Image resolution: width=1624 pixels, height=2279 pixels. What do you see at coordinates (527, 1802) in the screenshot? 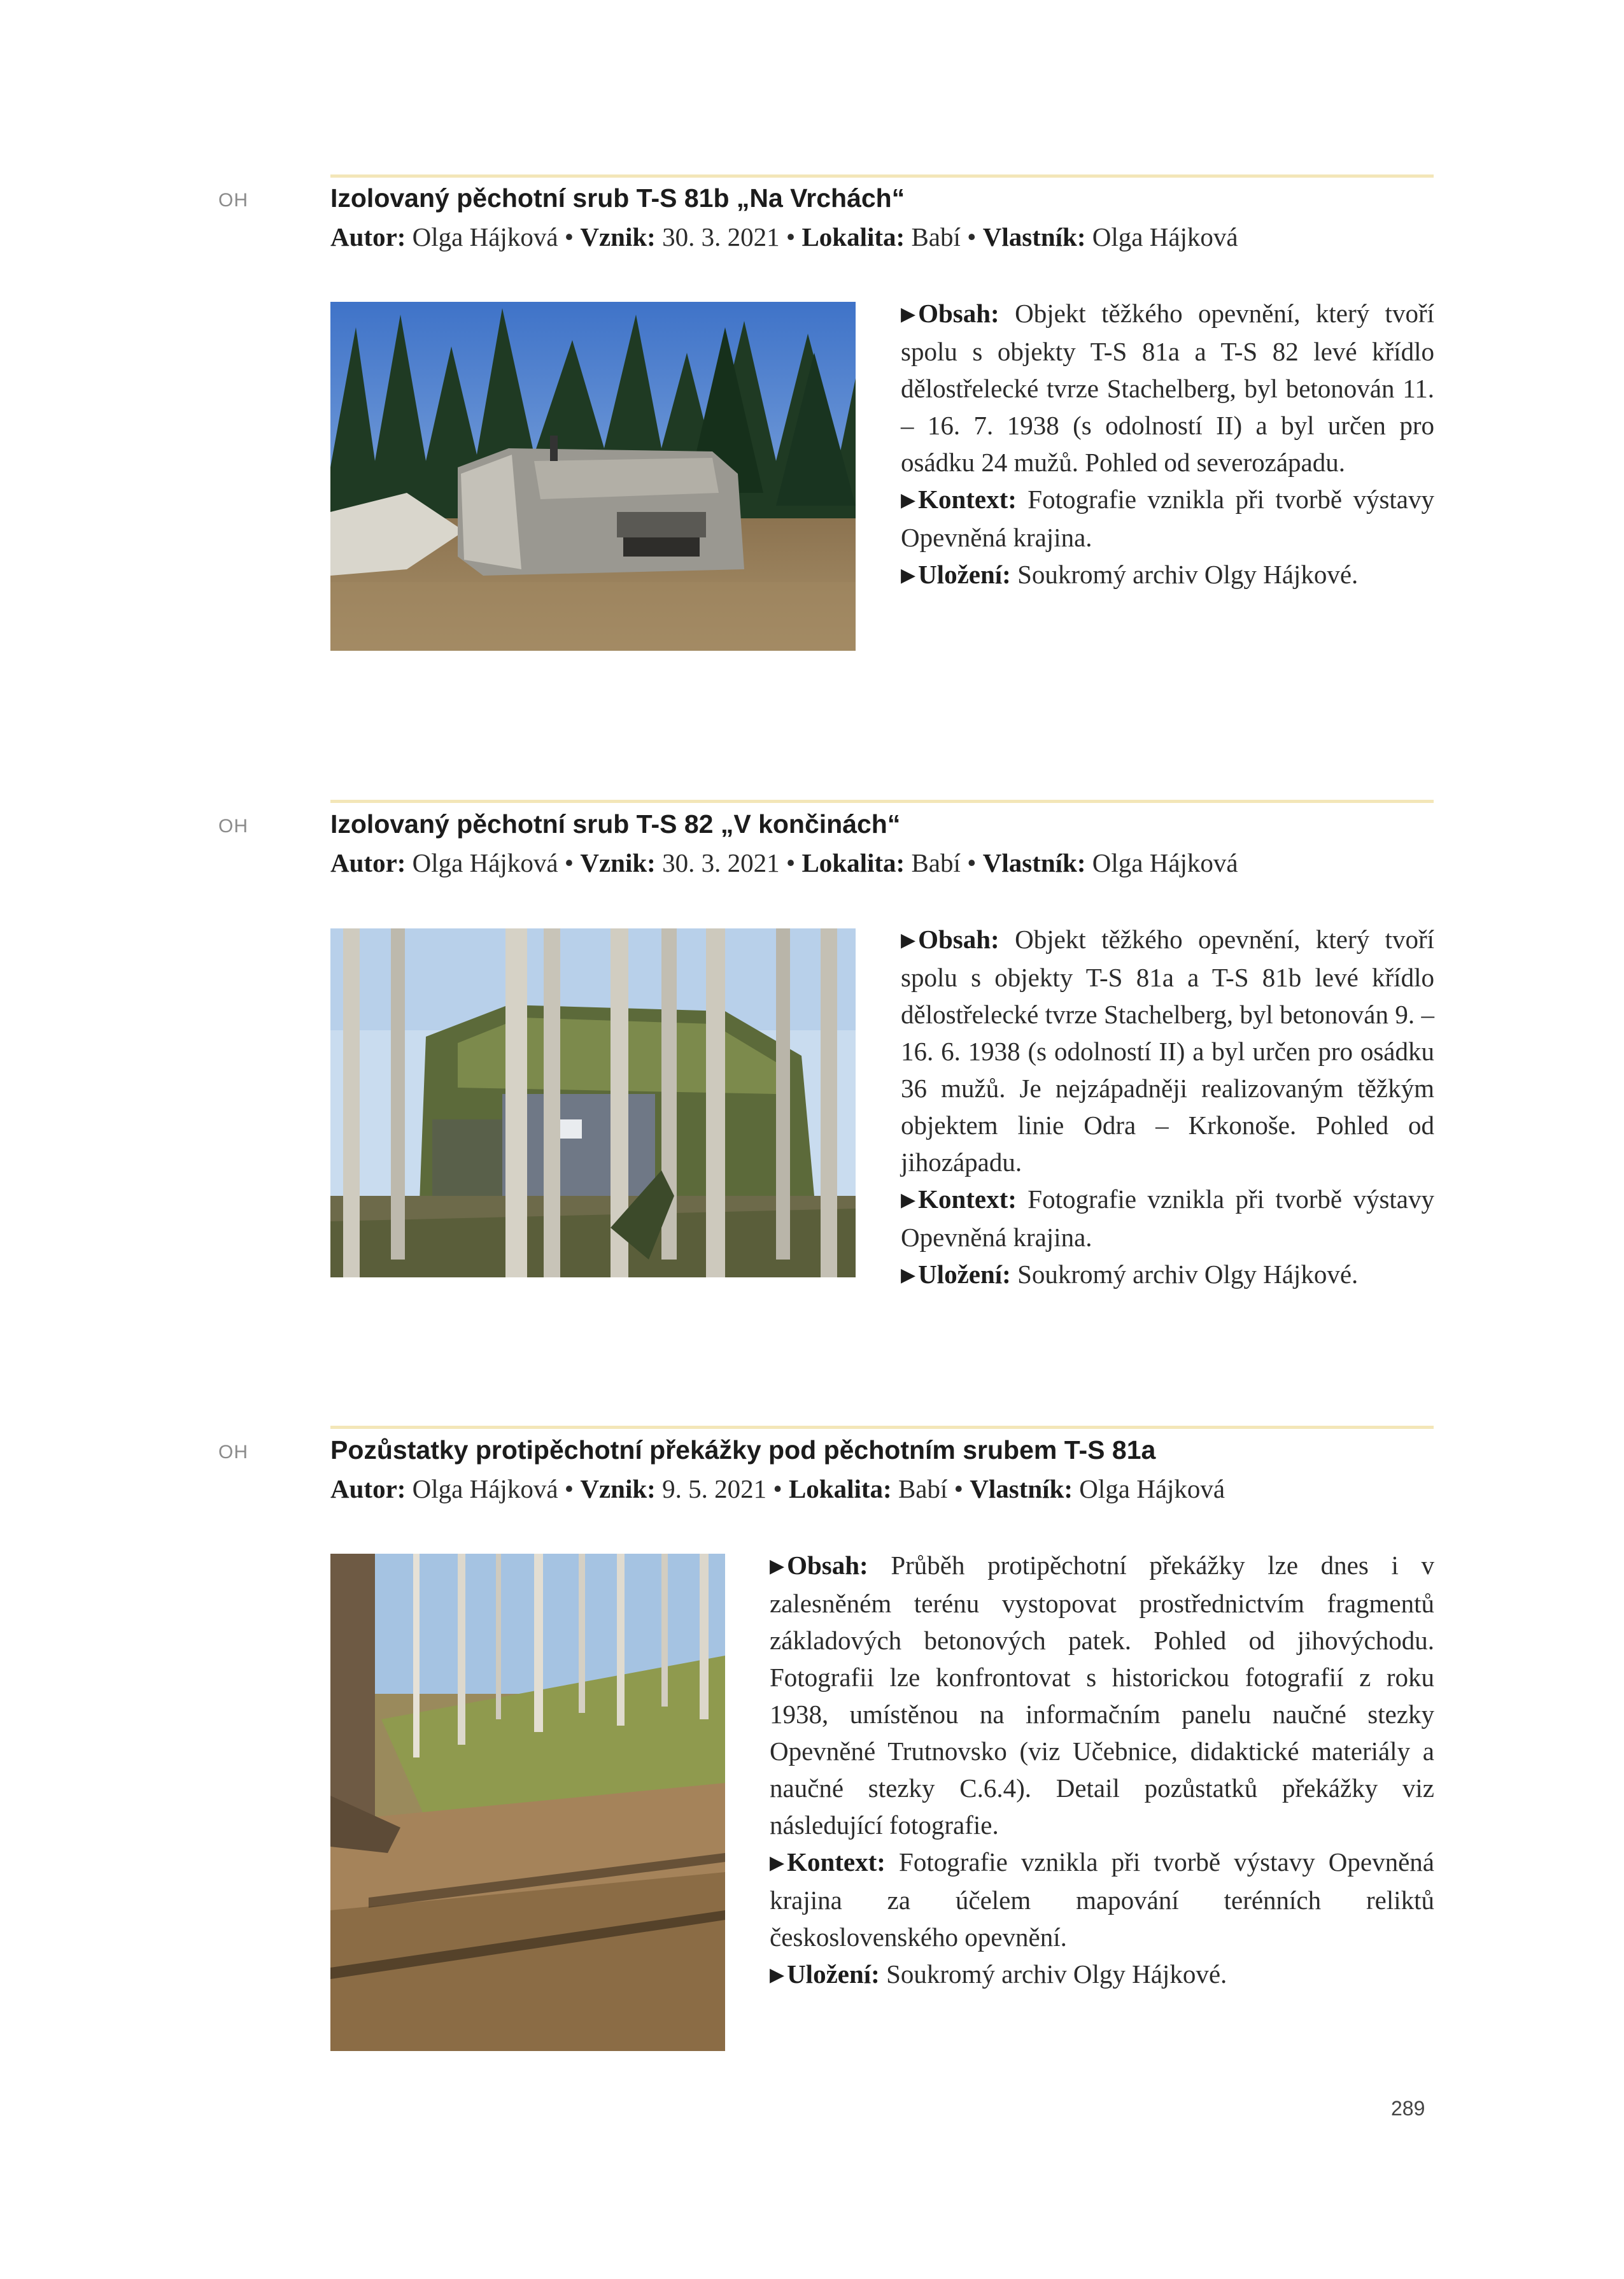
I see `forest-photo` at bounding box center [527, 1802].